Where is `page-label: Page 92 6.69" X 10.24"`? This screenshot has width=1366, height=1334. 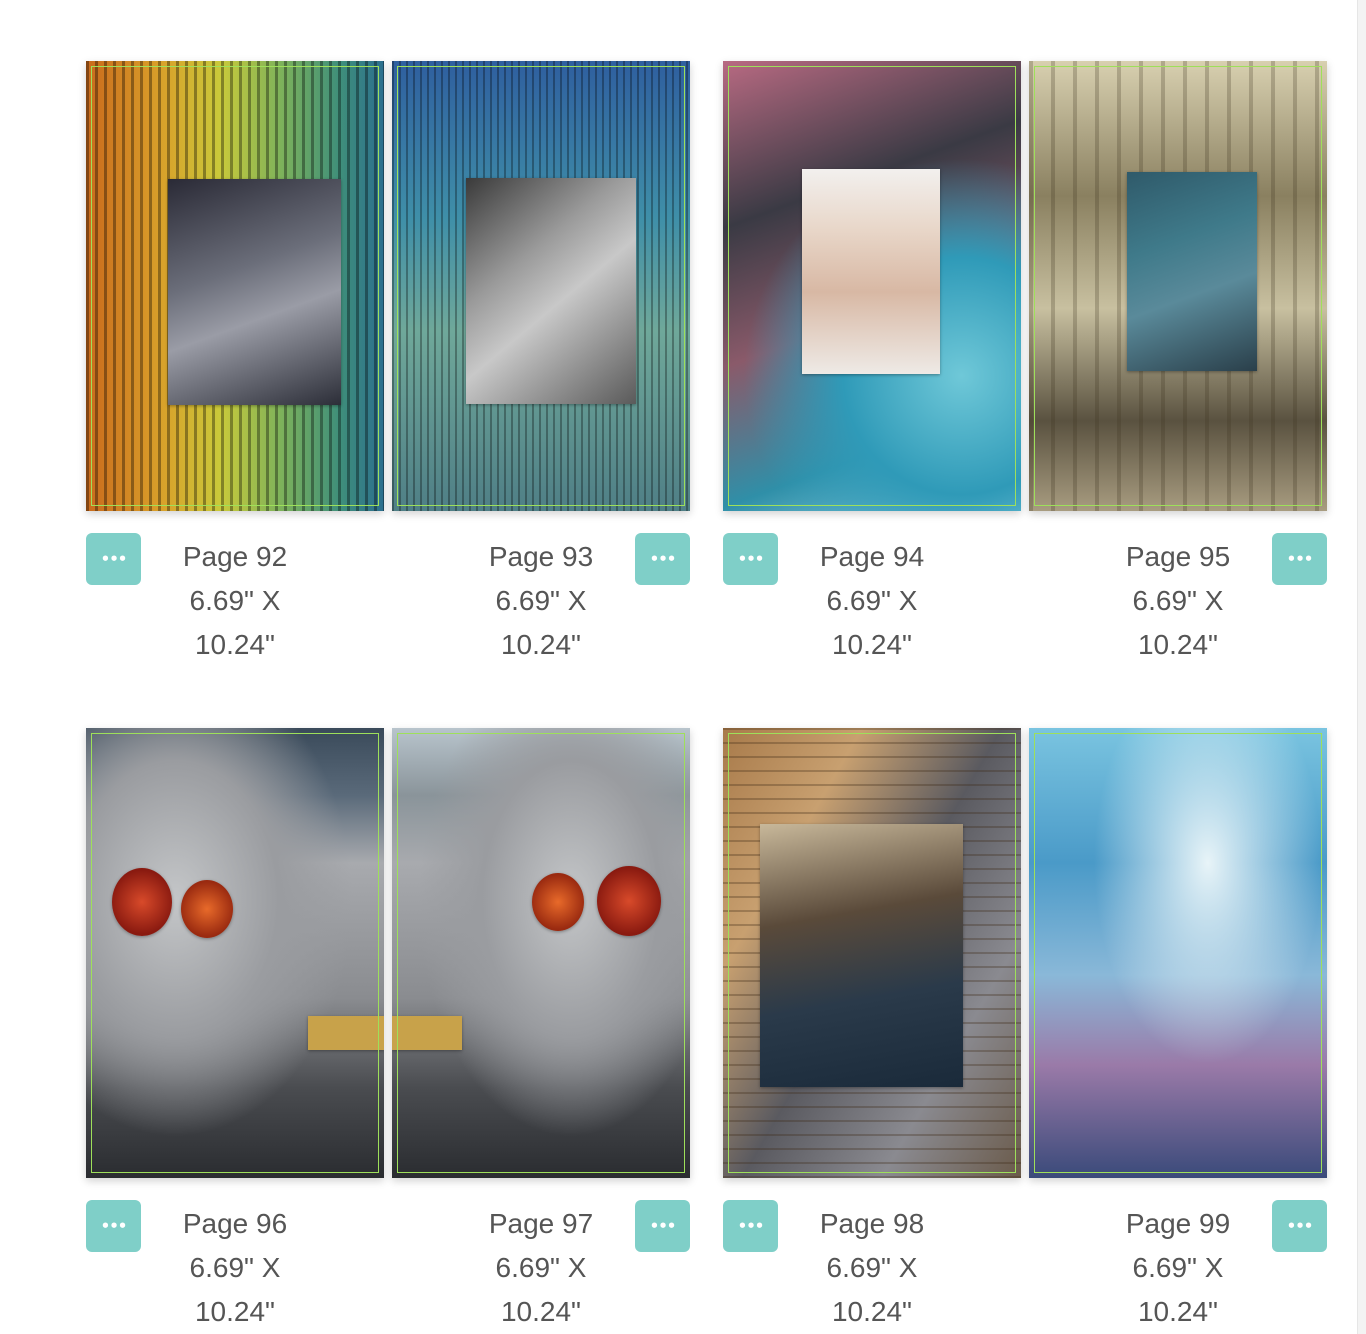
page-label: Page 92 6.69" X 10.24" is located at coordinates (235, 601).